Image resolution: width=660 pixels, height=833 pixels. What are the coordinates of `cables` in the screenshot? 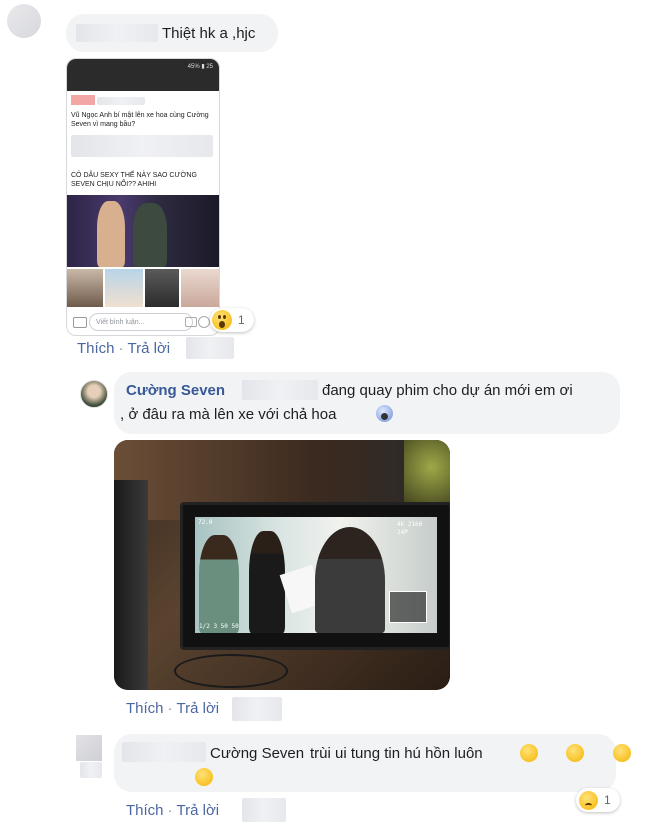 It's located at (231, 671).